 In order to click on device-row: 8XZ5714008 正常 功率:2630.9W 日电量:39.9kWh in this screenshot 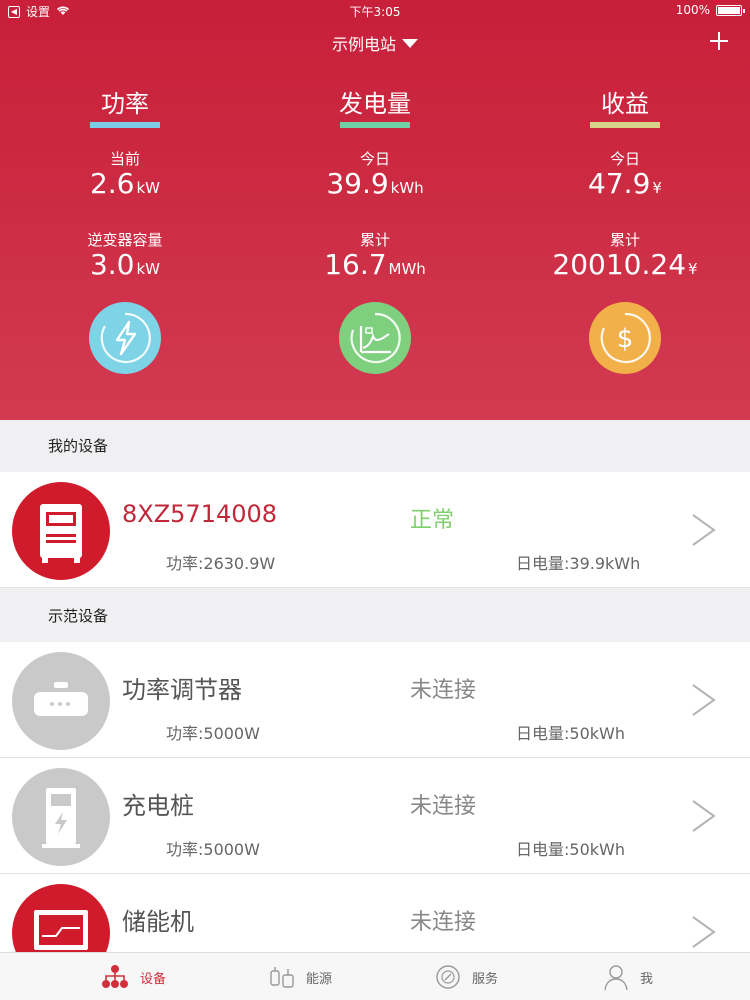, I will do `click(375, 530)`.